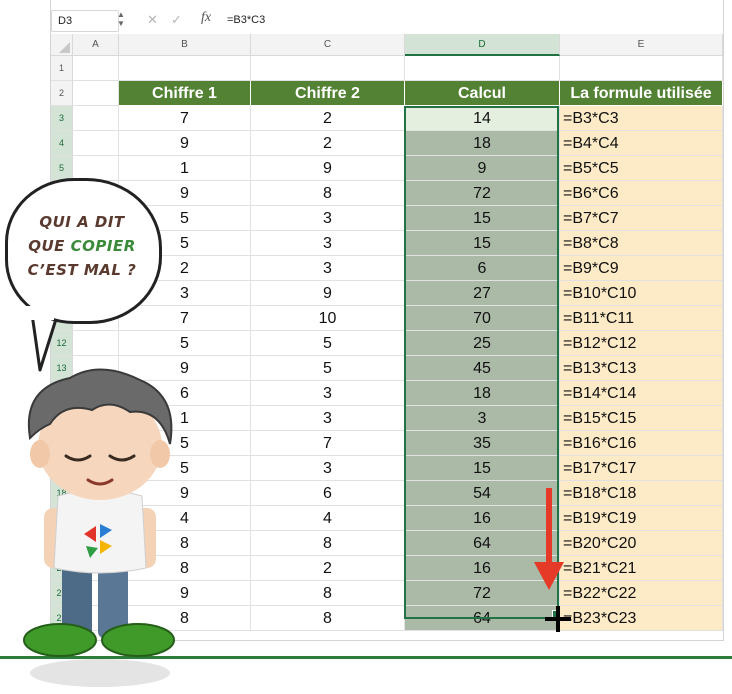  Describe the element at coordinates (328, 318) in the screenshot. I see `cell-chiffre-2: 10` at that location.